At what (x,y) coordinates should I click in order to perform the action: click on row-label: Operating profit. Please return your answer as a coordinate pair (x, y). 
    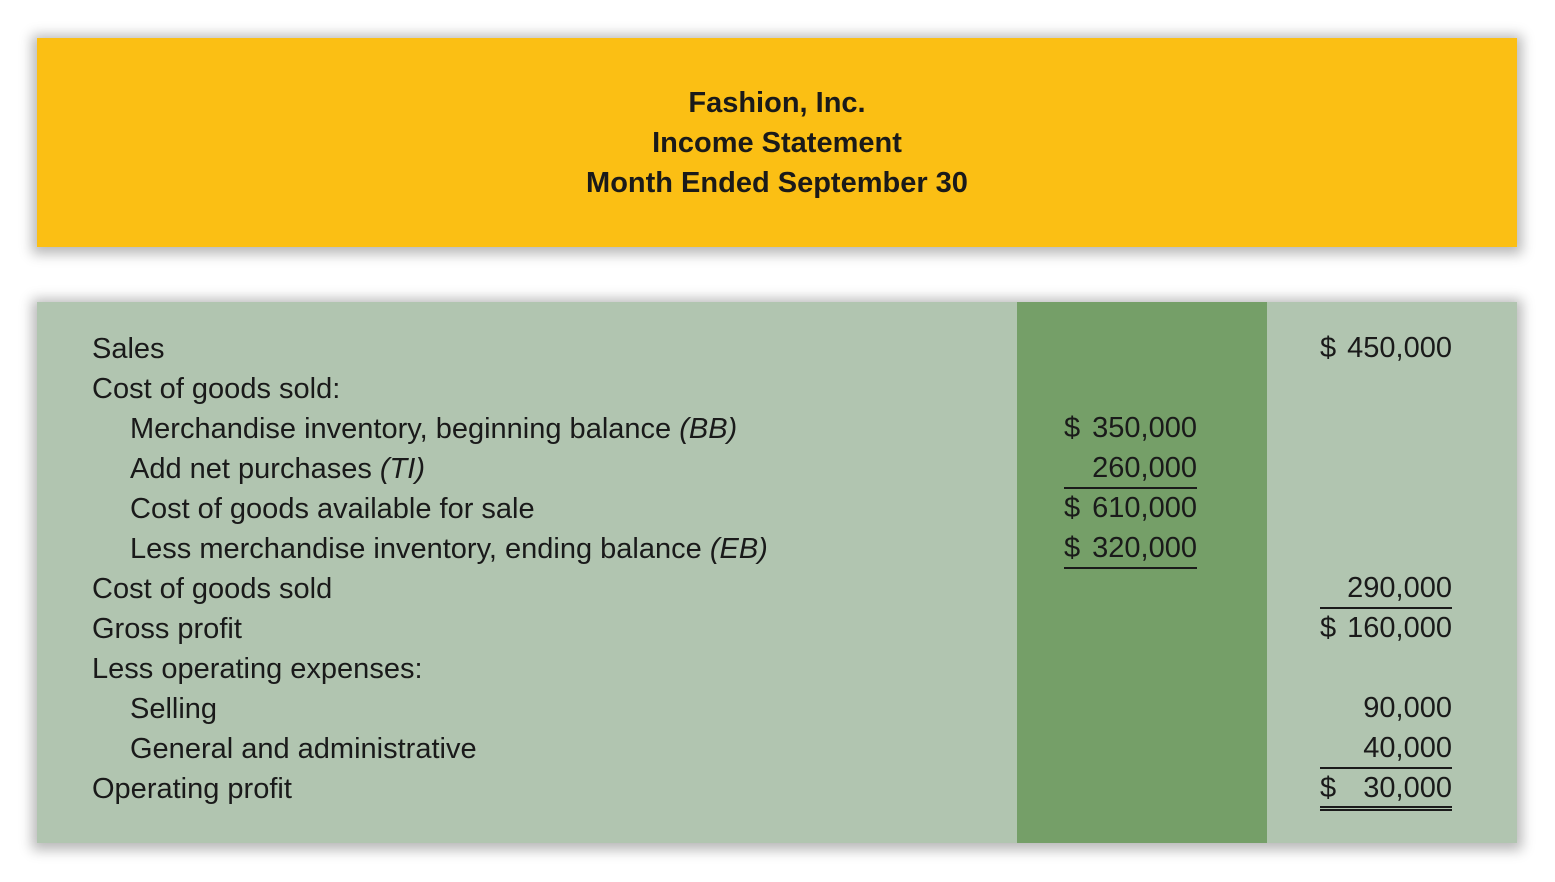
    Looking at the image, I should click on (192, 789).